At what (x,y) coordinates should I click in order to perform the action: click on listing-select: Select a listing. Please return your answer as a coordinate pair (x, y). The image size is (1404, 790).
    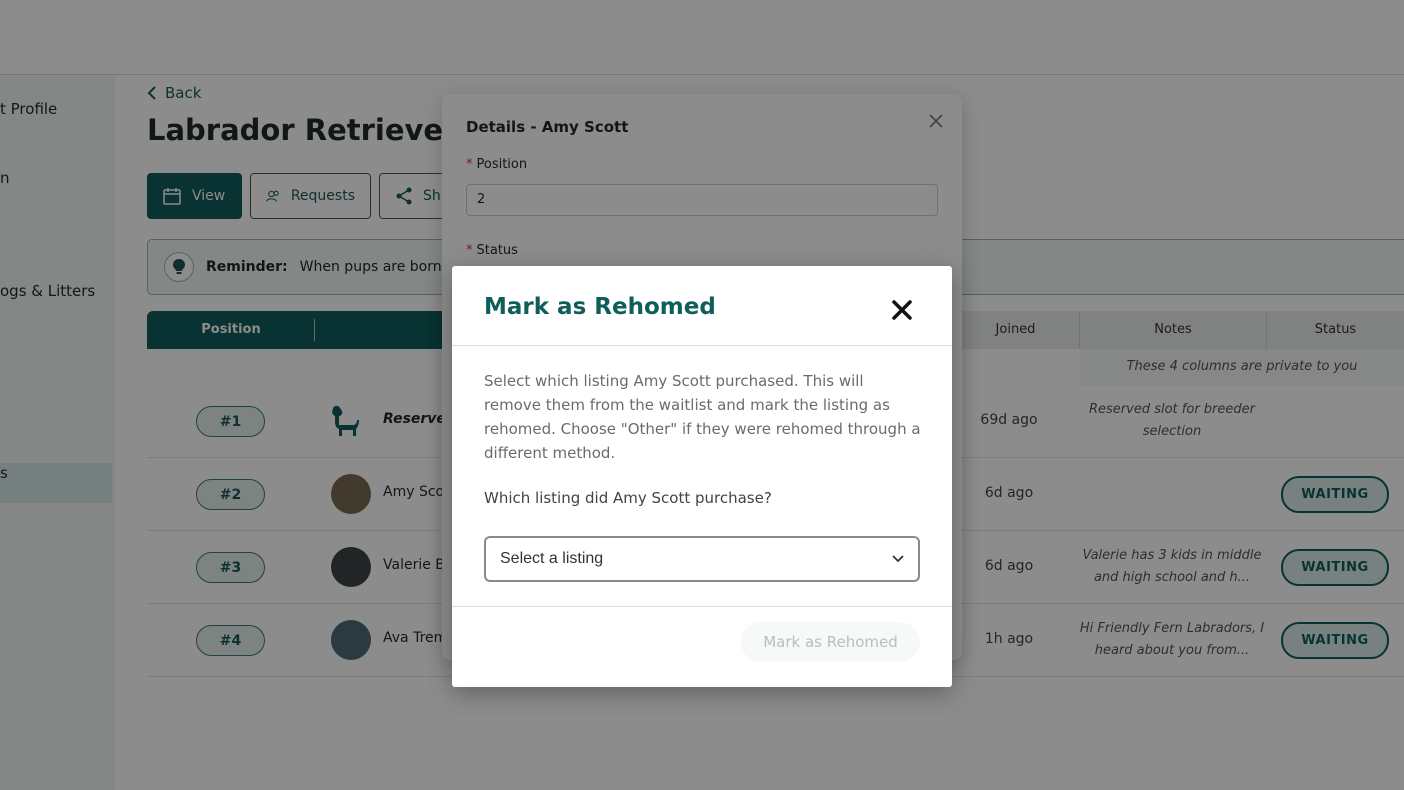
    Looking at the image, I should click on (702, 559).